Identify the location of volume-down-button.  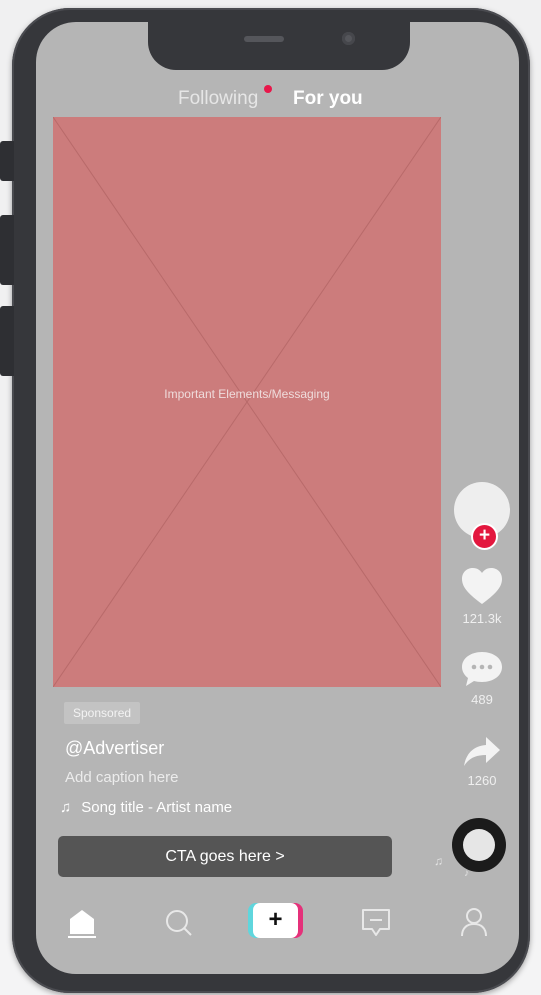
(7, 341).